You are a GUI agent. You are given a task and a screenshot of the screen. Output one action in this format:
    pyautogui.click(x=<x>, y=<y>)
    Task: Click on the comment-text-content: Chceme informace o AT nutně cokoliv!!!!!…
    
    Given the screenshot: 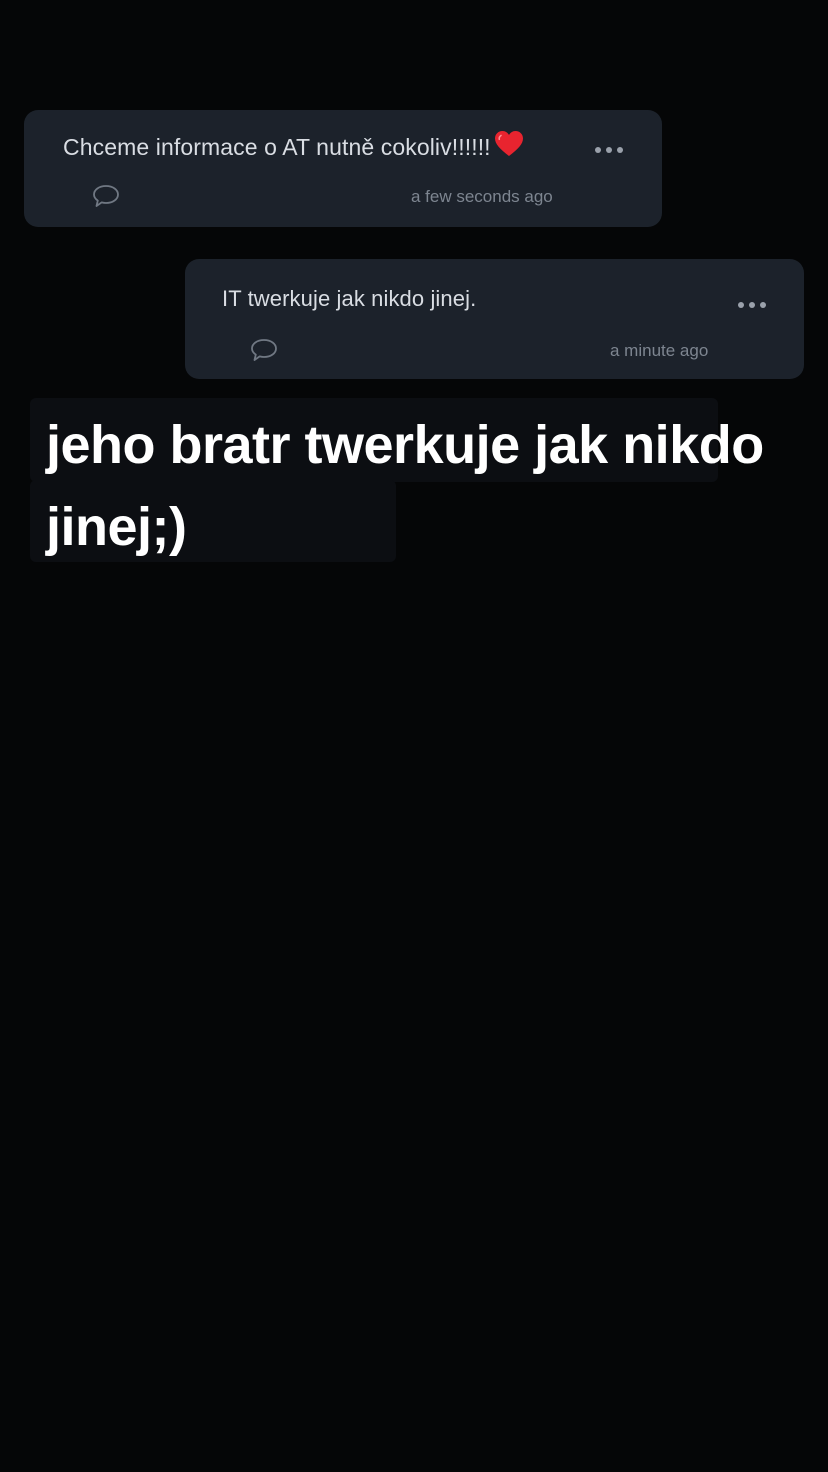 What is the action you would take?
    pyautogui.click(x=277, y=147)
    